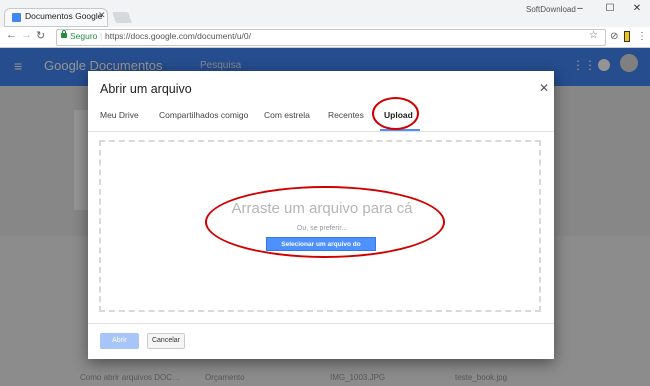 Image resolution: width=650 pixels, height=386 pixels. What do you see at coordinates (146, 89) in the screenshot?
I see `dialog-title: Abrir um arquivo` at bounding box center [146, 89].